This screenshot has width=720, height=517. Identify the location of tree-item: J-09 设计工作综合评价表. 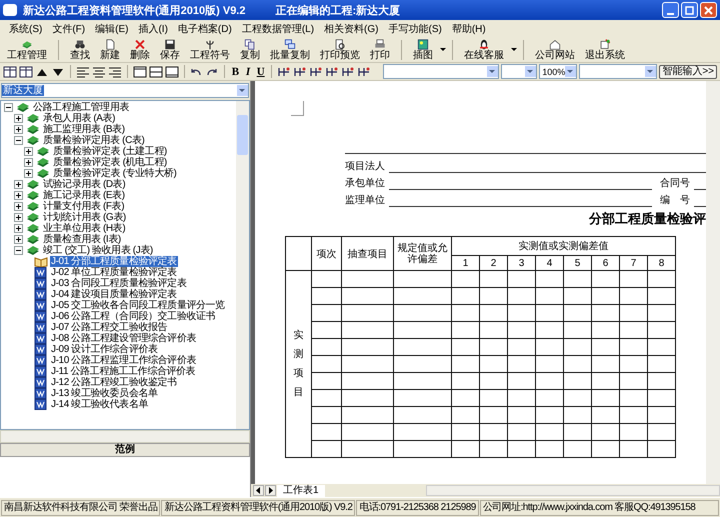
(104, 349).